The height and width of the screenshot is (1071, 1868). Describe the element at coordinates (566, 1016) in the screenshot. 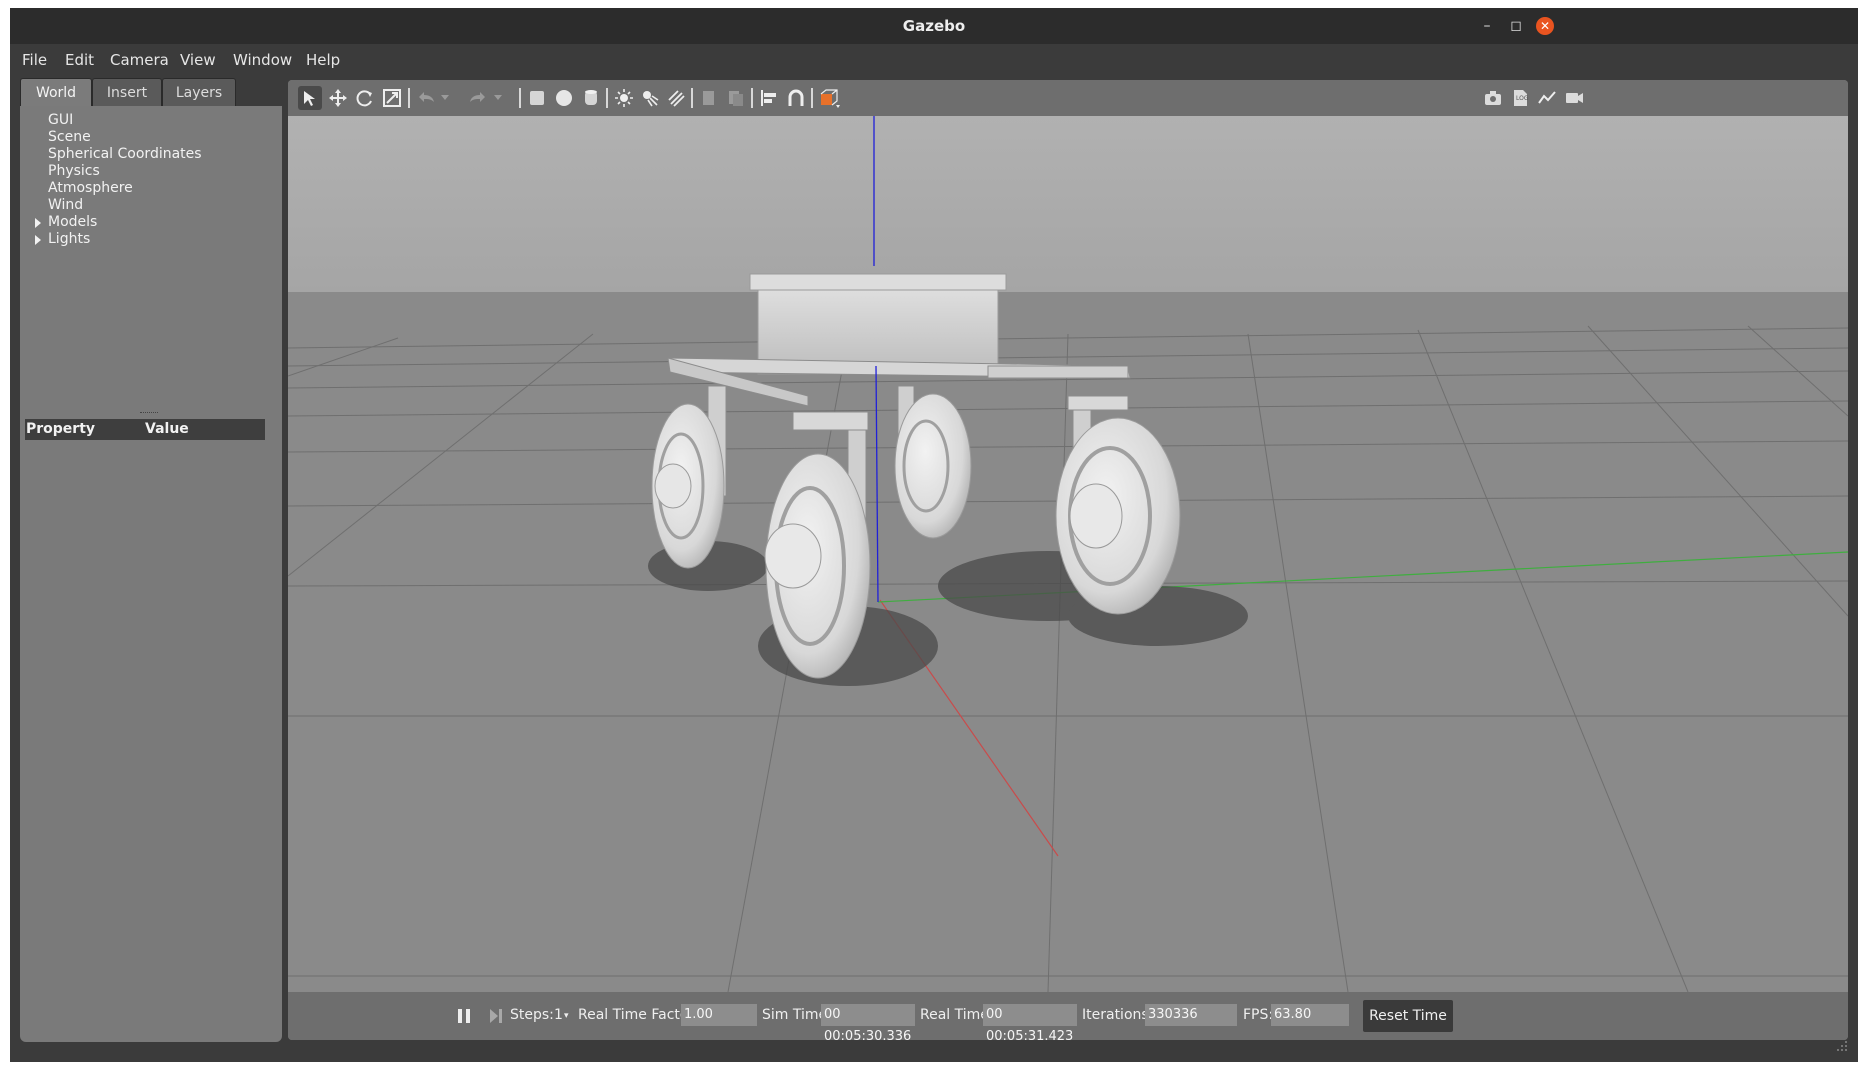

I see `steps-dropdown-icon: ▾` at that location.